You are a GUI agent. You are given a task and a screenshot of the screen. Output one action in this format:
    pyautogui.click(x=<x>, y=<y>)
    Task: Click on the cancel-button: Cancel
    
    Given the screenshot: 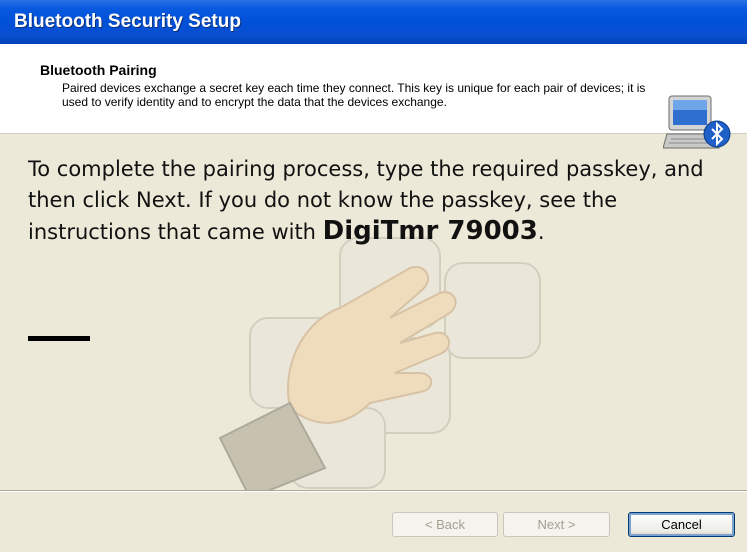 What is the action you would take?
    pyautogui.click(x=681, y=524)
    